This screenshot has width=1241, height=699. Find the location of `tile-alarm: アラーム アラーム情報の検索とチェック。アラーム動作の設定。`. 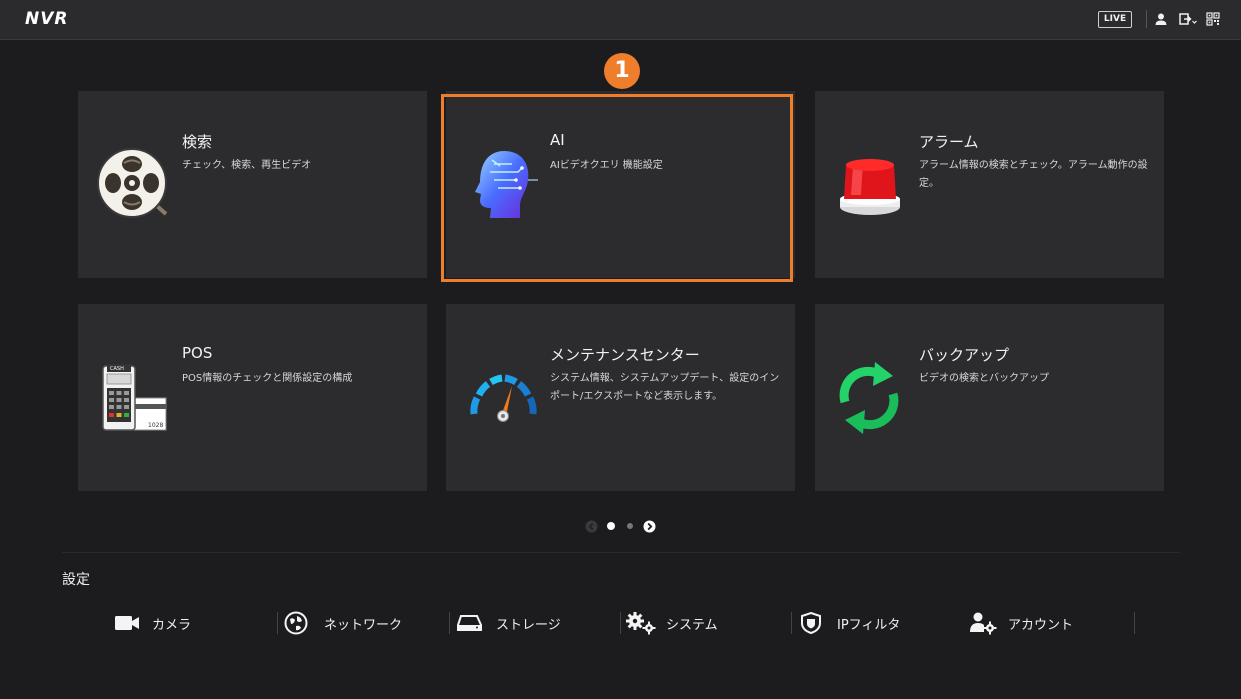

tile-alarm: アラーム アラーム情報の検索とチェック。アラーム動作の設定。 is located at coordinates (989, 184).